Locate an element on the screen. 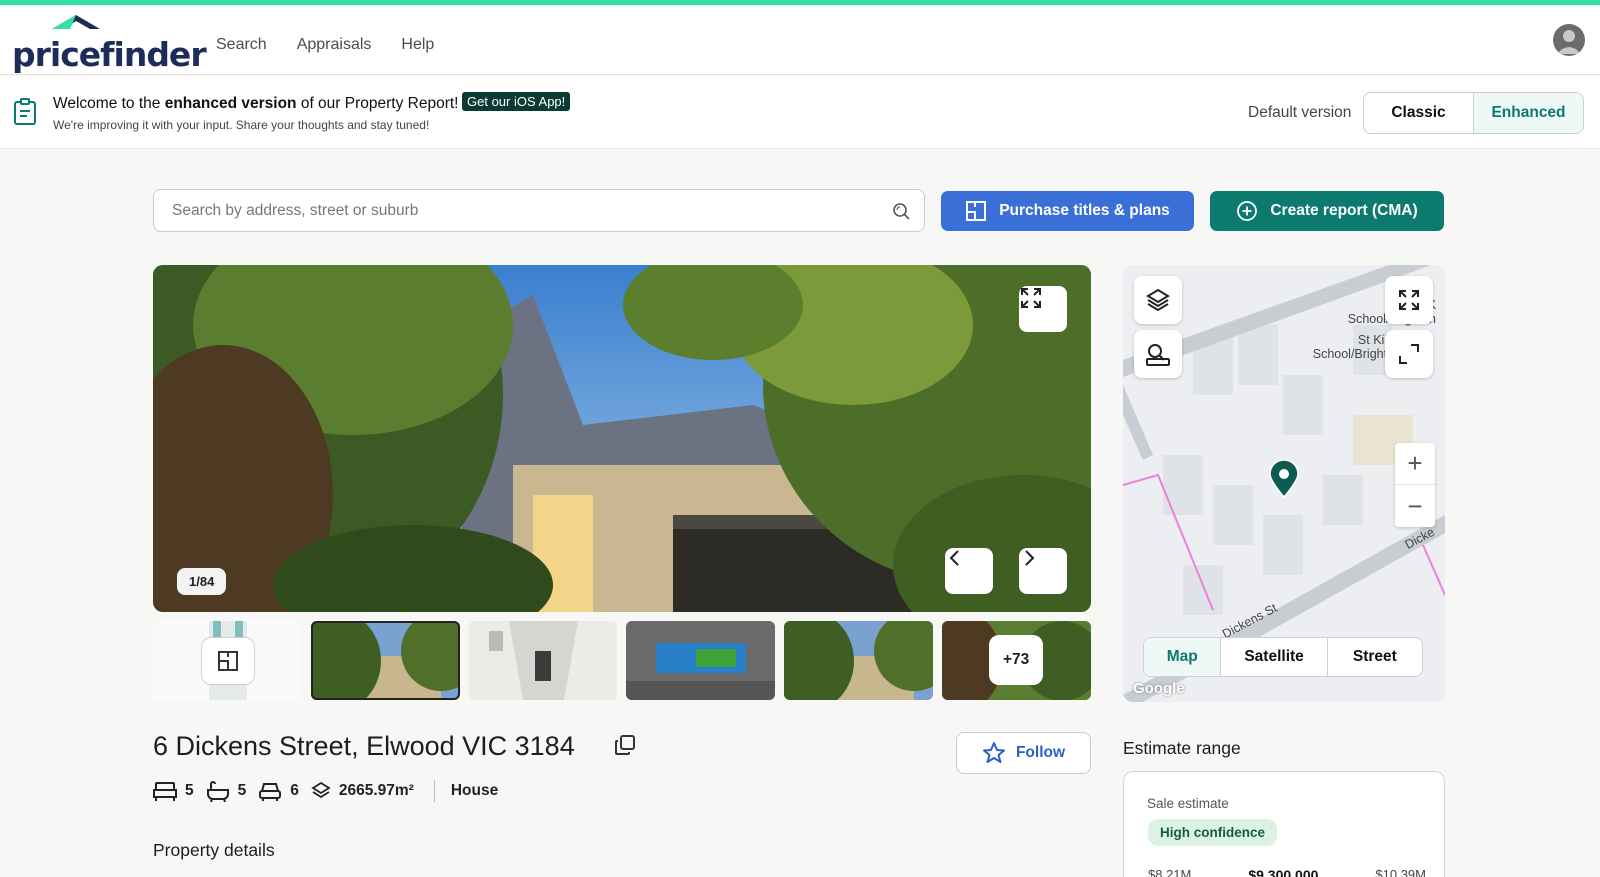 This screenshot has height=877, width=1600. property-address: 6 Dickens Street, Elwood VIC 3184 is located at coordinates (364, 746).